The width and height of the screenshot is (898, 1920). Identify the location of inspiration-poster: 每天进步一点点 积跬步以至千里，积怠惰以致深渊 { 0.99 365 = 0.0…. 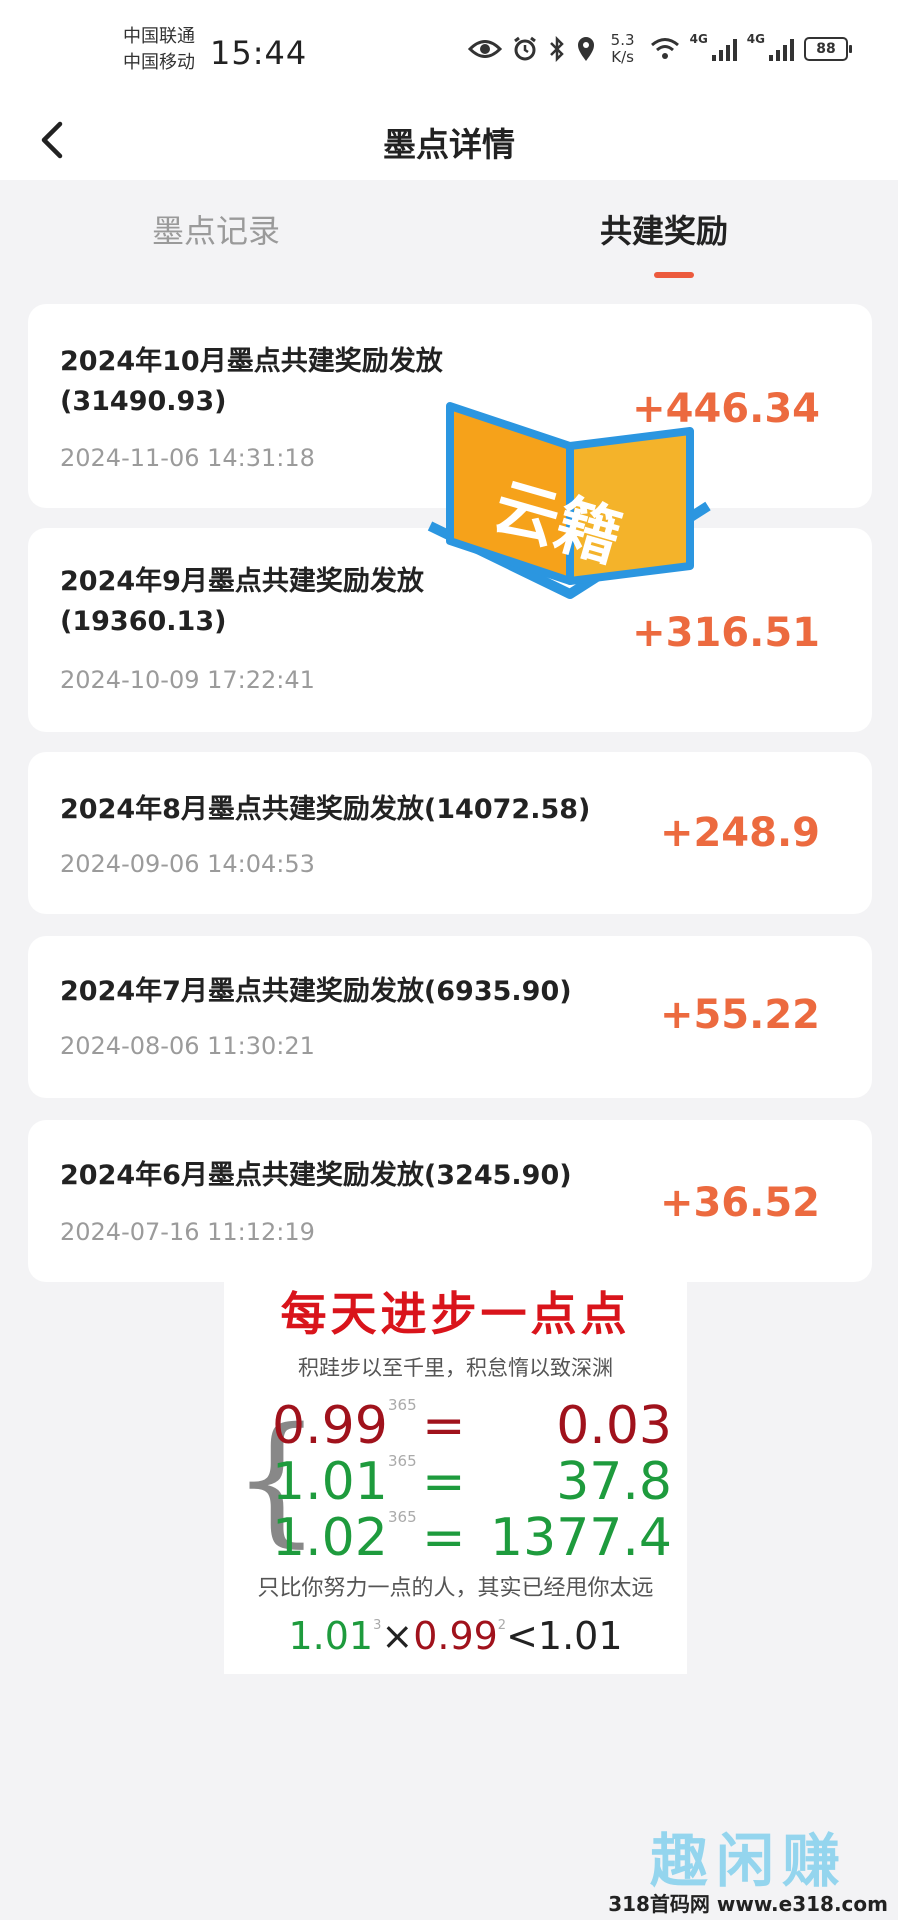
(455, 1472).